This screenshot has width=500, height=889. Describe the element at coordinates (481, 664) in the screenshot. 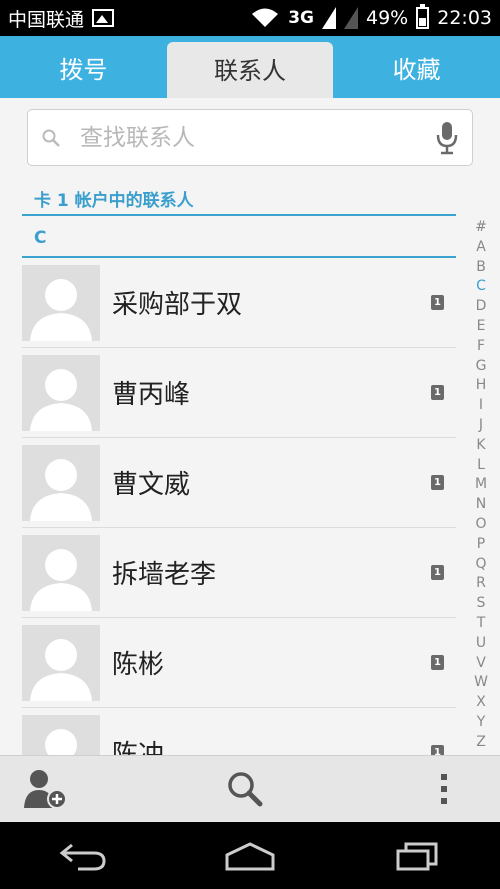

I see `index-letter: V` at that location.